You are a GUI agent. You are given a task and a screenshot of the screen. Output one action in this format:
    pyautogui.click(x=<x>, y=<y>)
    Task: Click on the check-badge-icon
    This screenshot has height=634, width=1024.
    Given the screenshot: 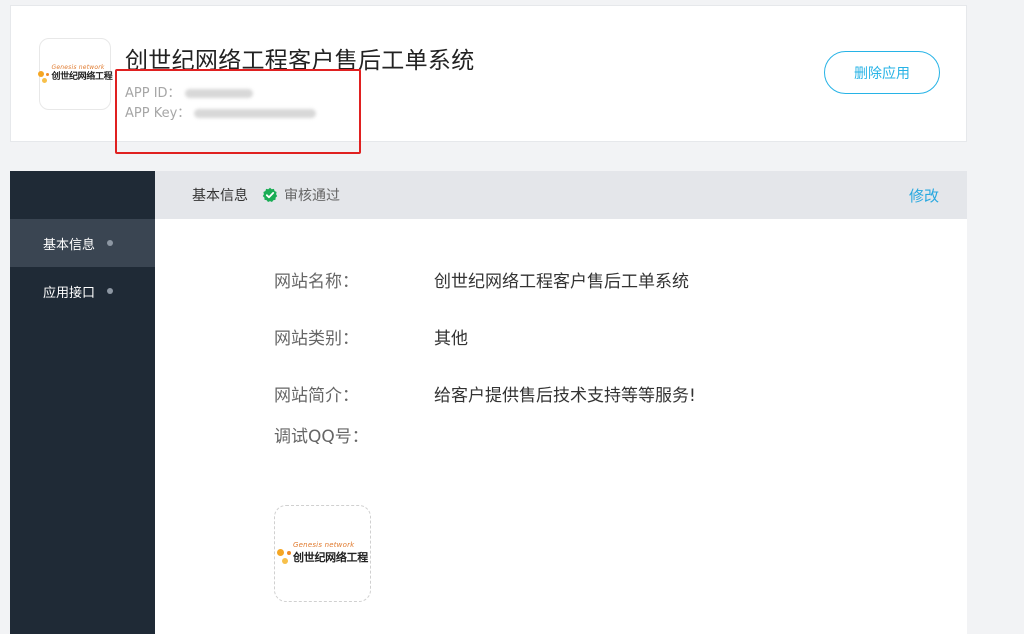 What is the action you would take?
    pyautogui.click(x=270, y=195)
    